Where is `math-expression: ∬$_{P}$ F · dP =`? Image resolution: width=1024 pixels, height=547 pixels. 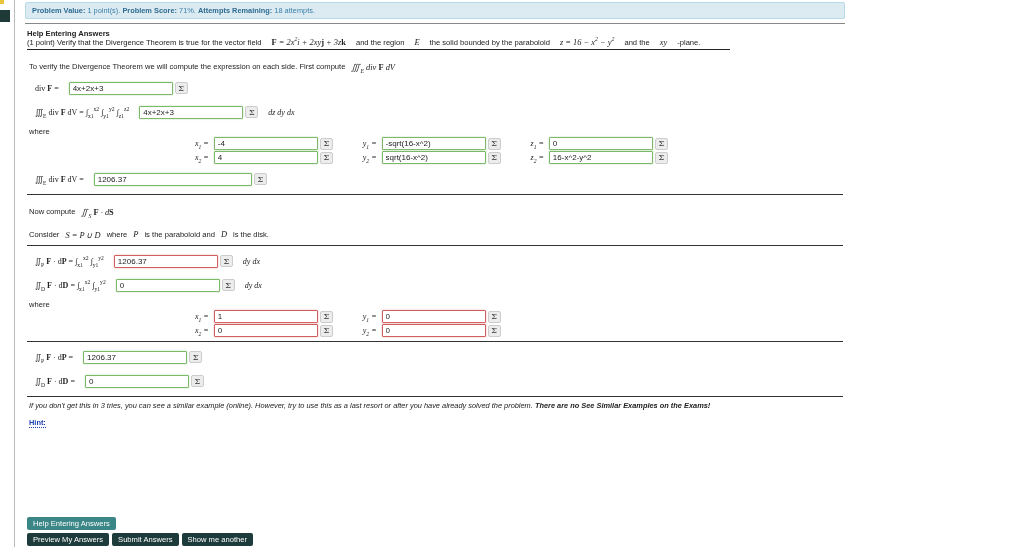 math-expression: ∬$_{P}$ F · dP = is located at coordinates (54, 357).